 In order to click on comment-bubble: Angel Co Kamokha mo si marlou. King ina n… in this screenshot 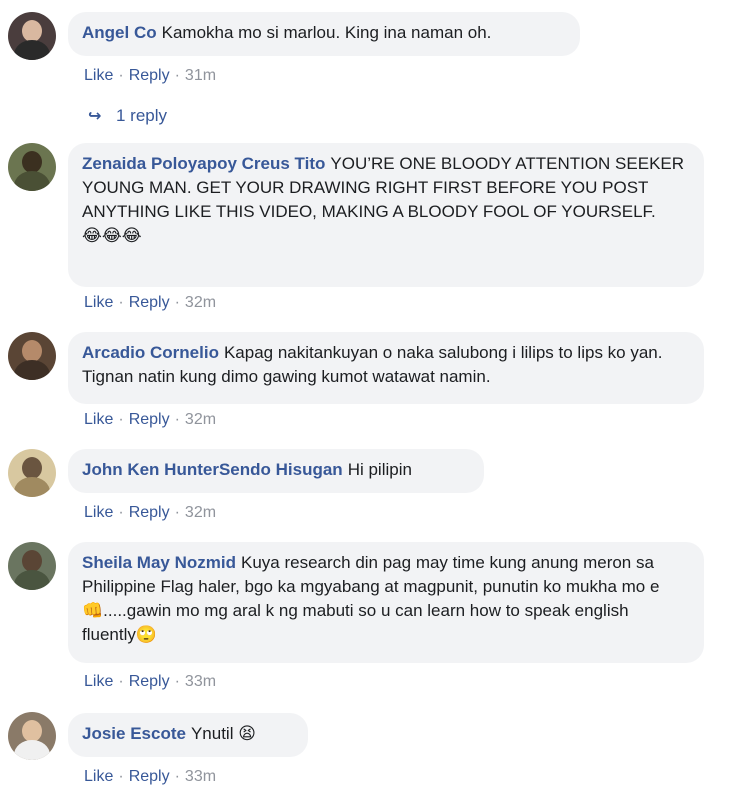, I will do `click(324, 34)`.